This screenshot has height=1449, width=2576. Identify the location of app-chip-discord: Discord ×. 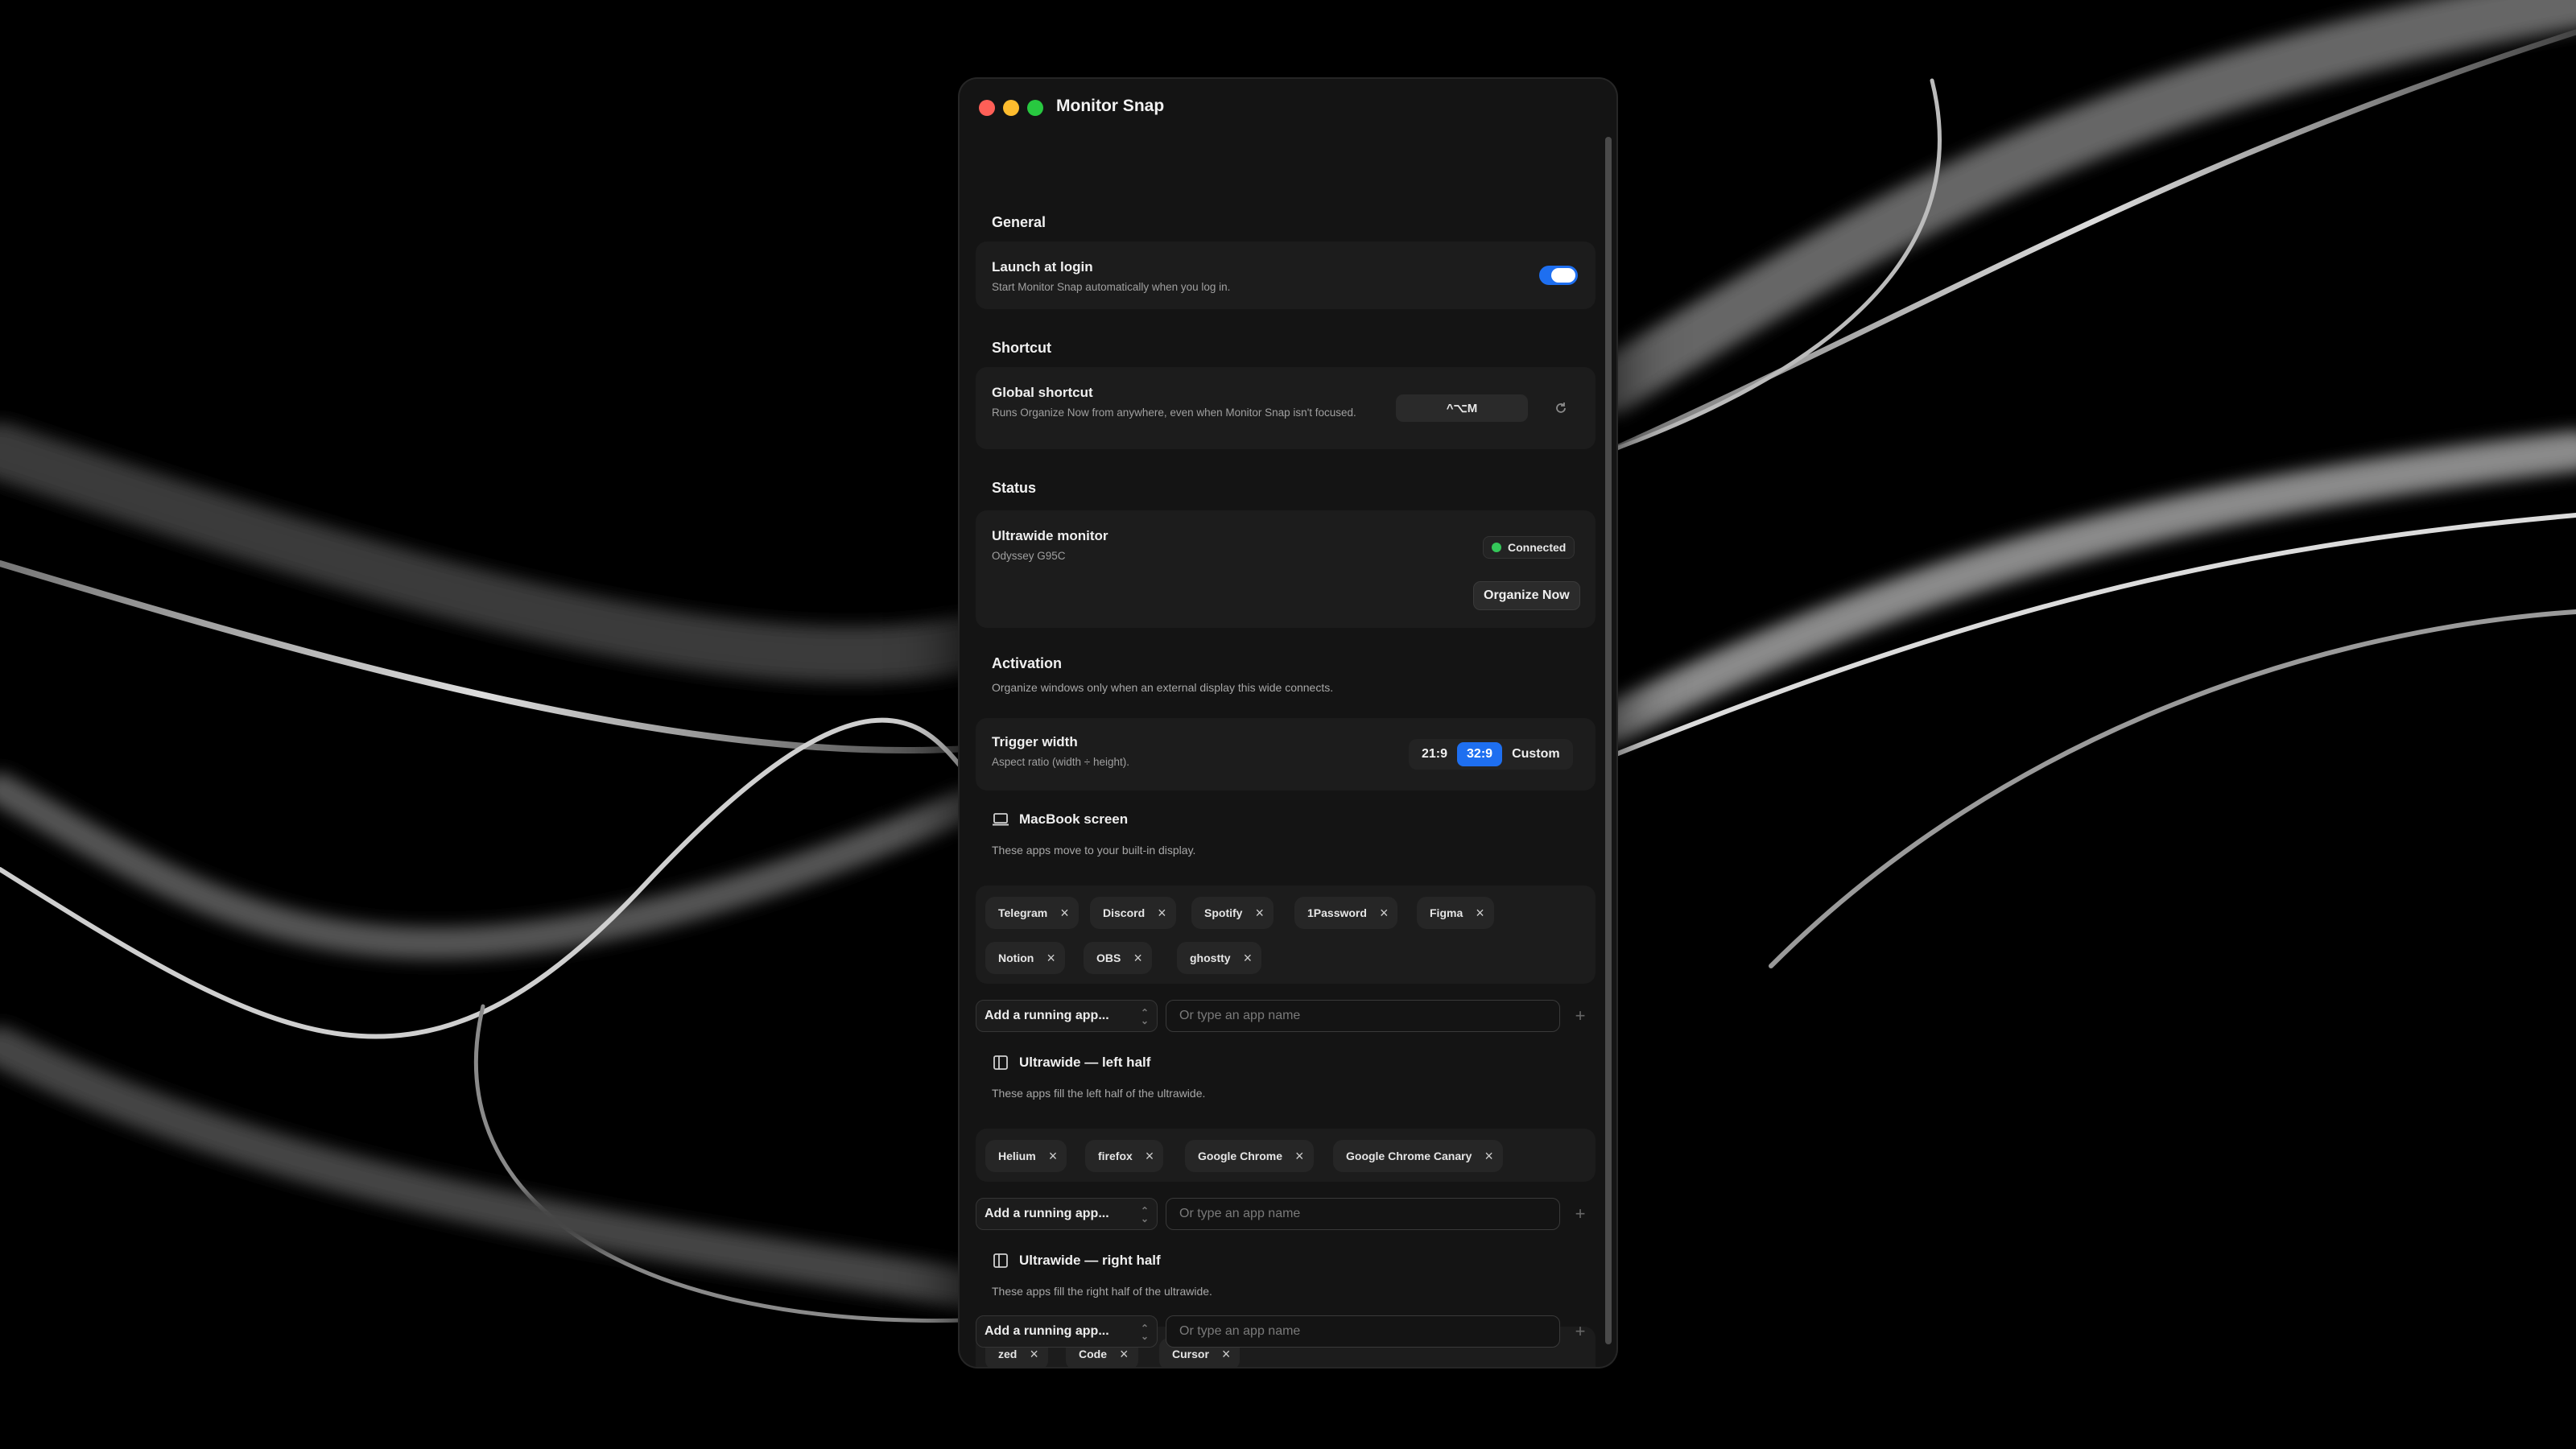
(1133, 913).